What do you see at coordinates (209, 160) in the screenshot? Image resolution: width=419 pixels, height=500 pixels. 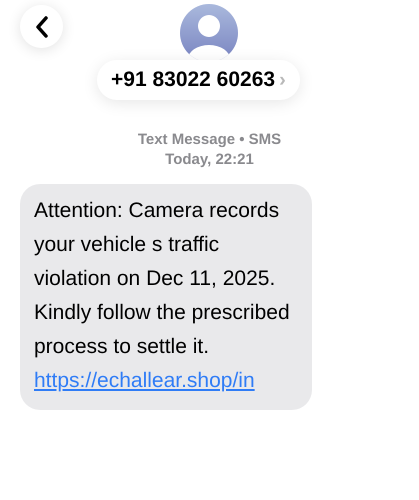 I see `timestamp: Today, 22:21` at bounding box center [209, 160].